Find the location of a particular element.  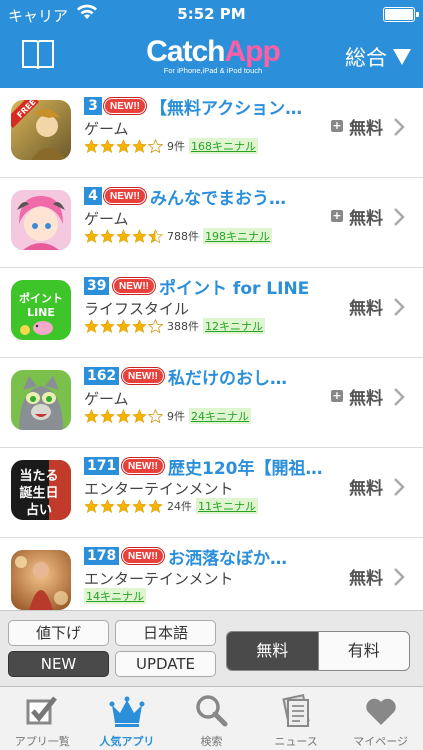

rating-row: 9件 168キニナル is located at coordinates (171, 146).